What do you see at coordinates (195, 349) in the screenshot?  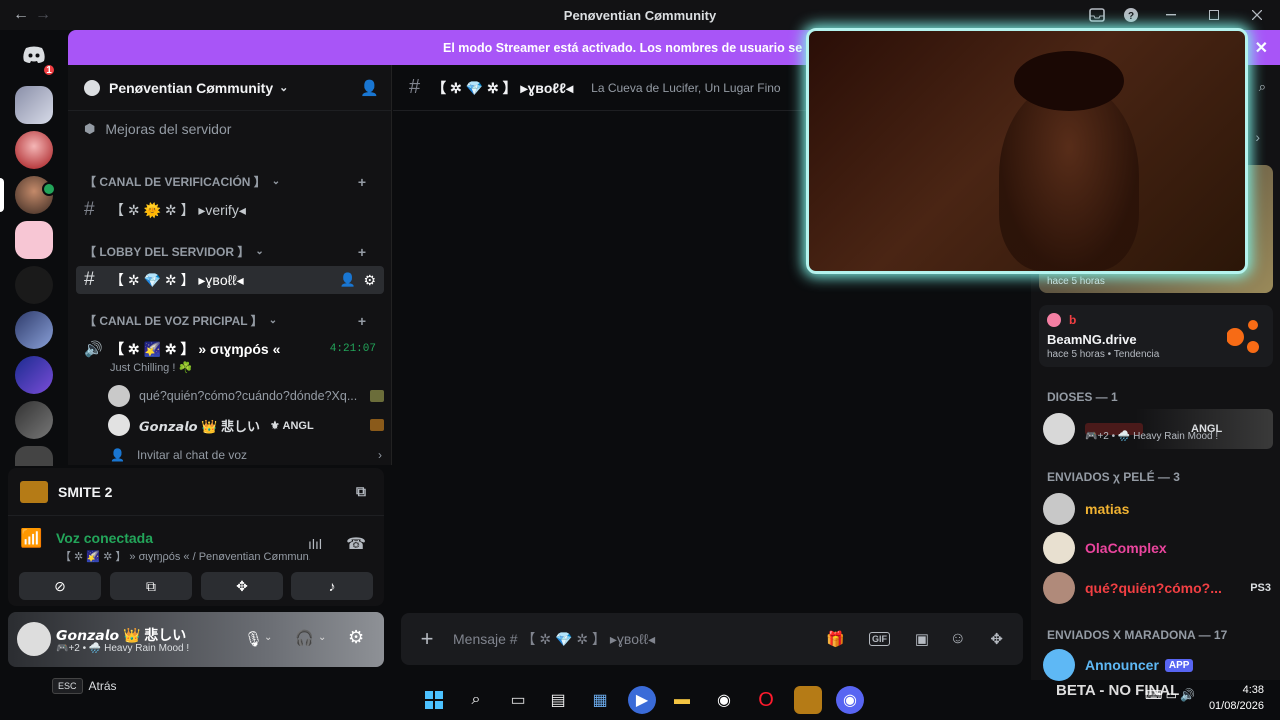 I see `channel-label: 【 ✲ 🌠 ✲ 】 » σɩɣɱρós «` at bounding box center [195, 349].